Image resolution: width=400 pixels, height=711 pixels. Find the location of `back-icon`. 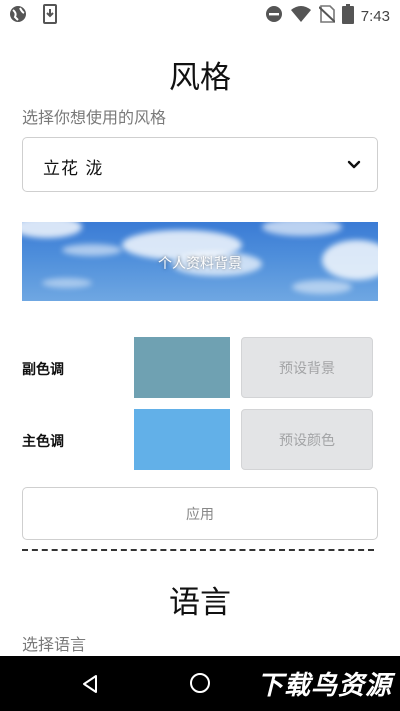

back-icon is located at coordinates (90, 686).